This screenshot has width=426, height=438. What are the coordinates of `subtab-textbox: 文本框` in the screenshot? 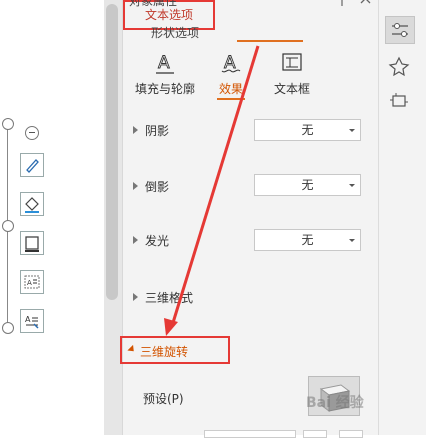 It's located at (292, 73).